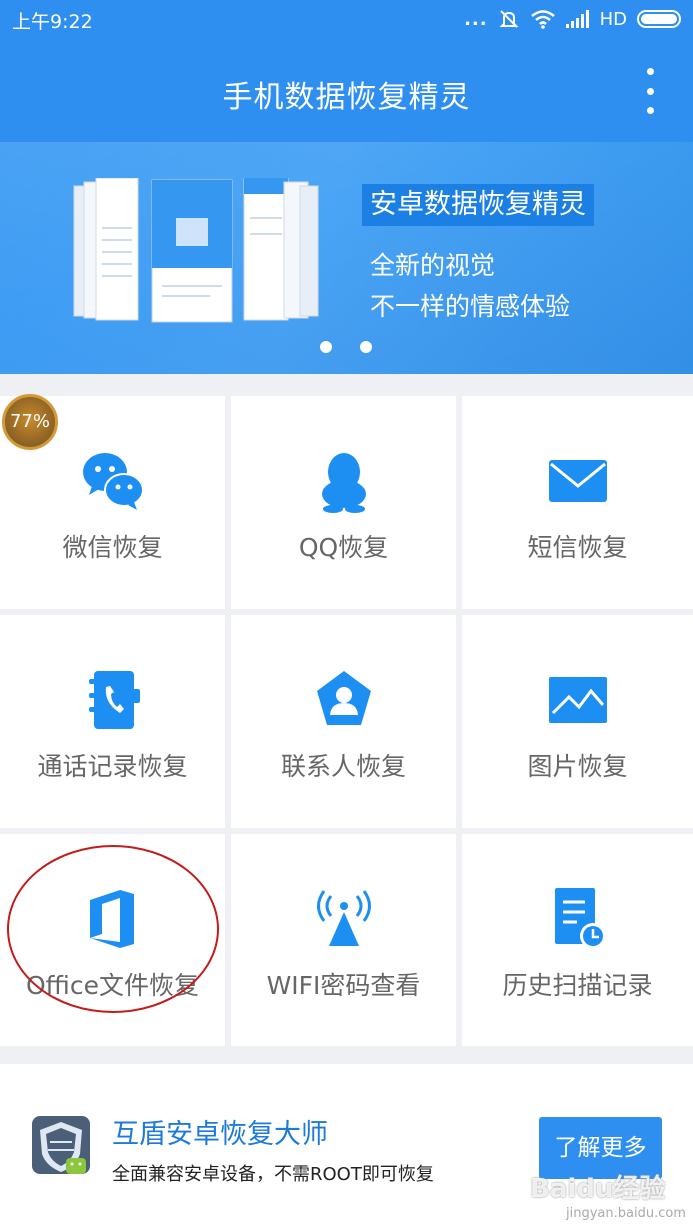  Describe the element at coordinates (433, 265) in the screenshot. I see `banner-line-1: 全新的视觉` at that location.